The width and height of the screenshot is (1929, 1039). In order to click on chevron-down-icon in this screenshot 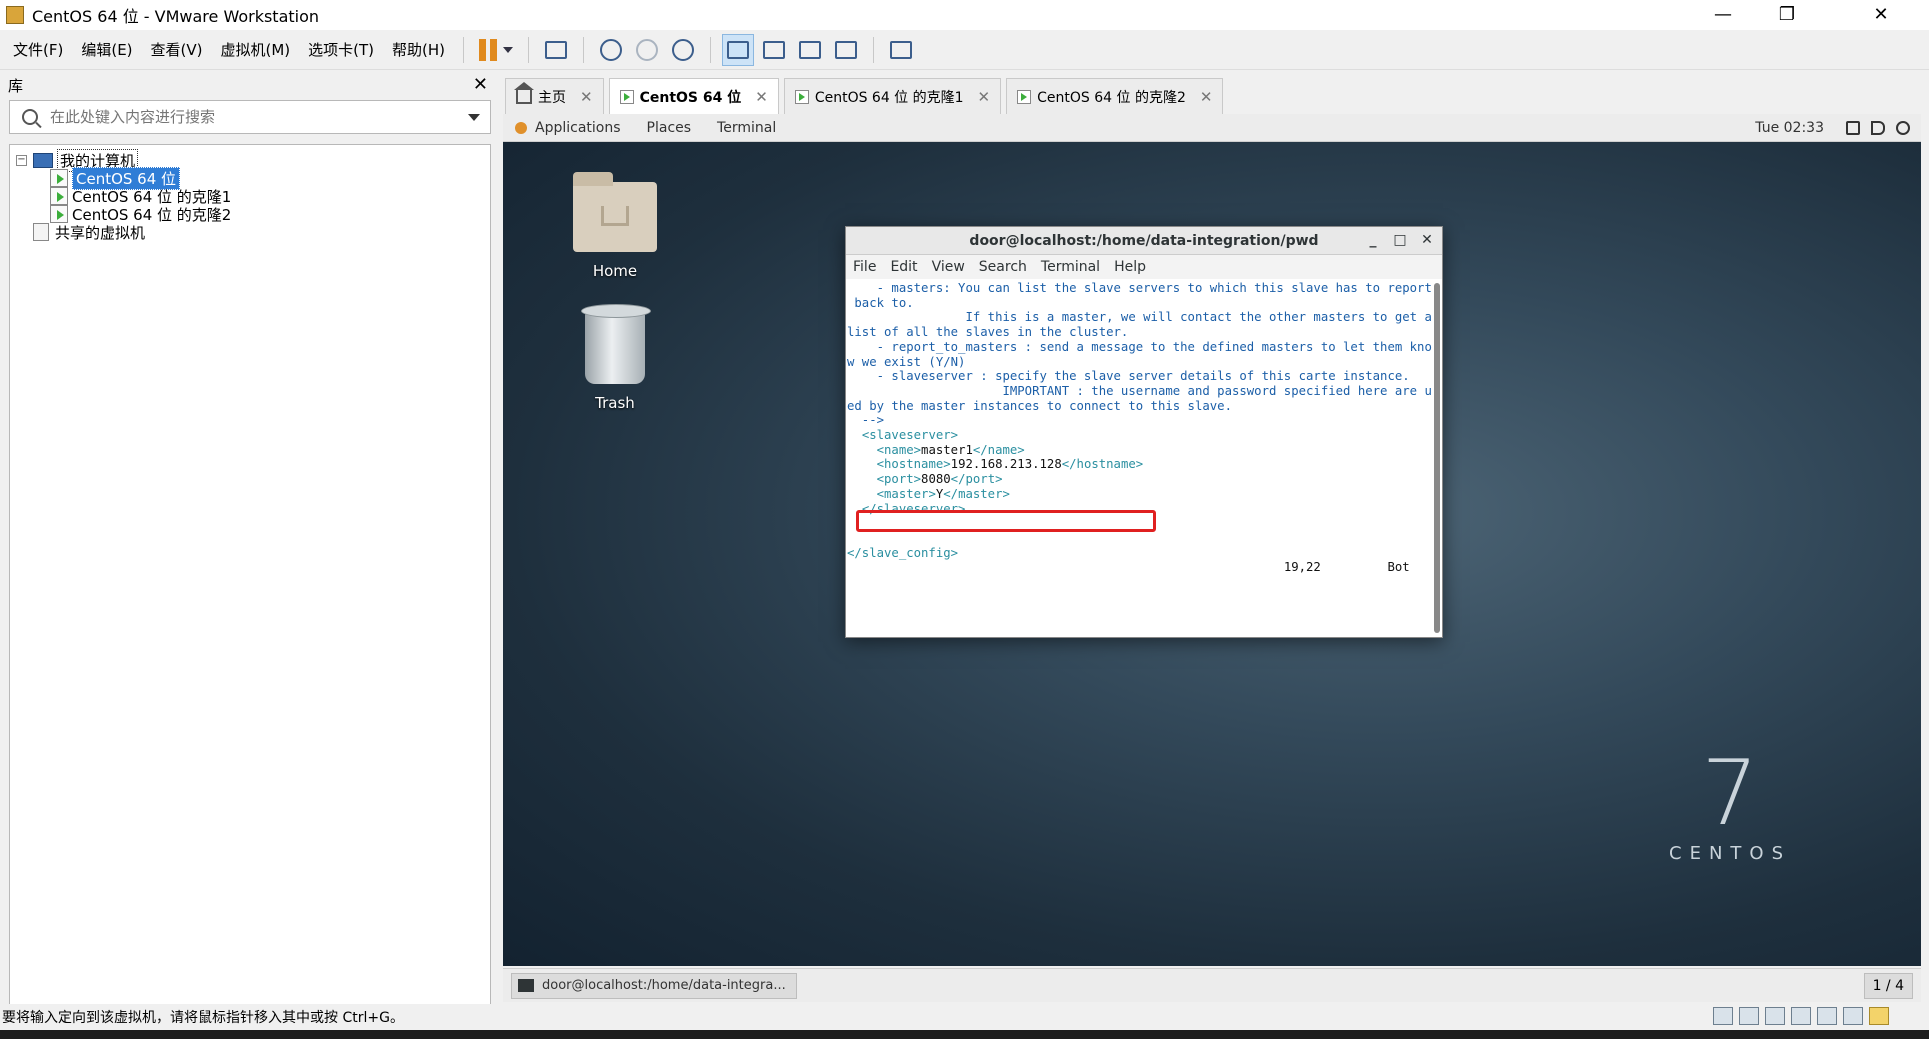, I will do `click(474, 117)`.